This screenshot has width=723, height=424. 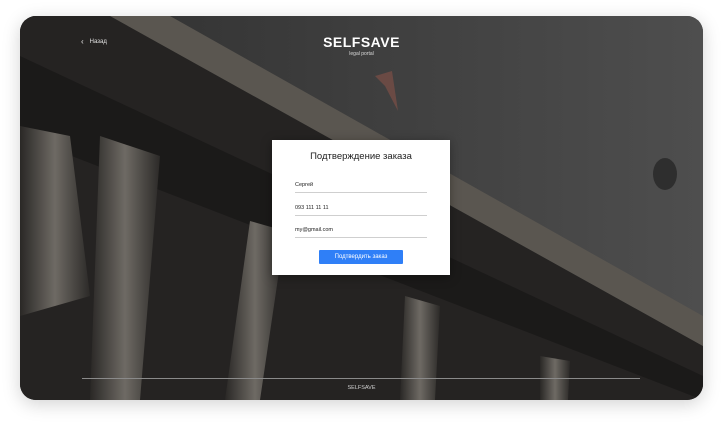 What do you see at coordinates (361, 42) in the screenshot?
I see `brand-title: SELFSAVE` at bounding box center [361, 42].